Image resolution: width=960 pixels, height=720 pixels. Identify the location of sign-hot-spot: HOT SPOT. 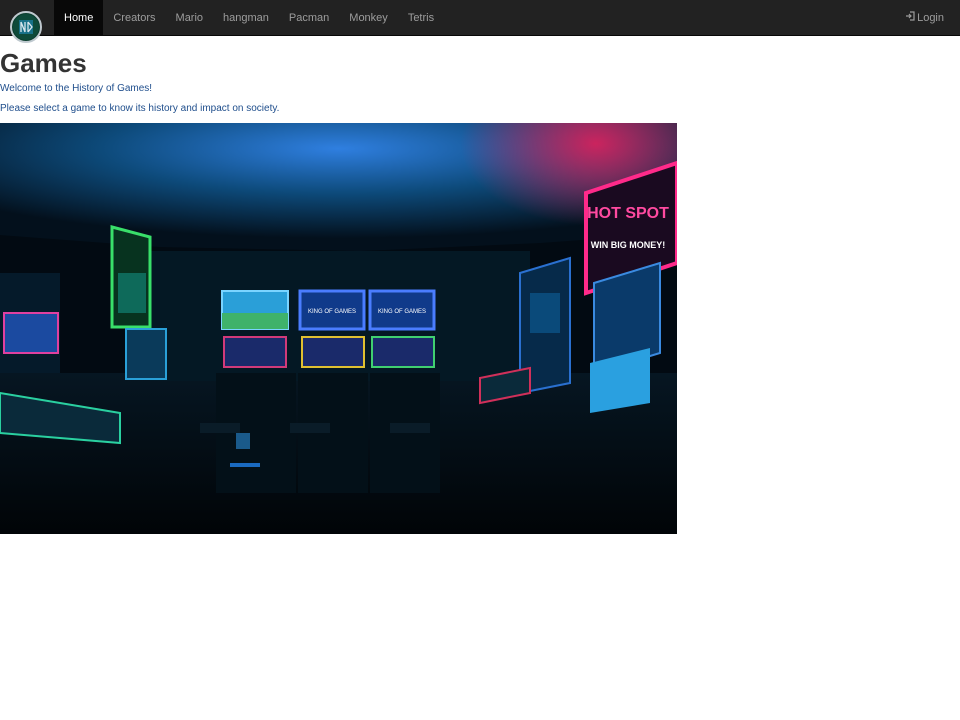
(628, 213).